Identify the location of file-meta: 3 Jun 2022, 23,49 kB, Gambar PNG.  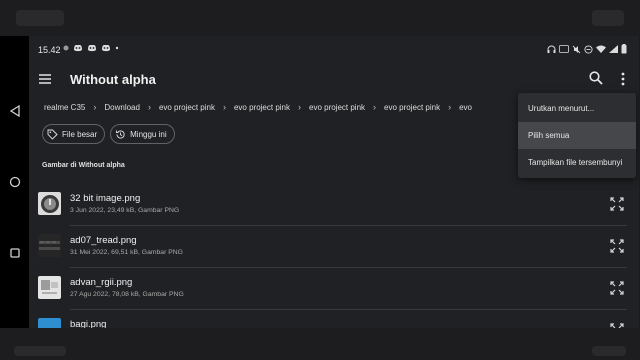
(125, 210).